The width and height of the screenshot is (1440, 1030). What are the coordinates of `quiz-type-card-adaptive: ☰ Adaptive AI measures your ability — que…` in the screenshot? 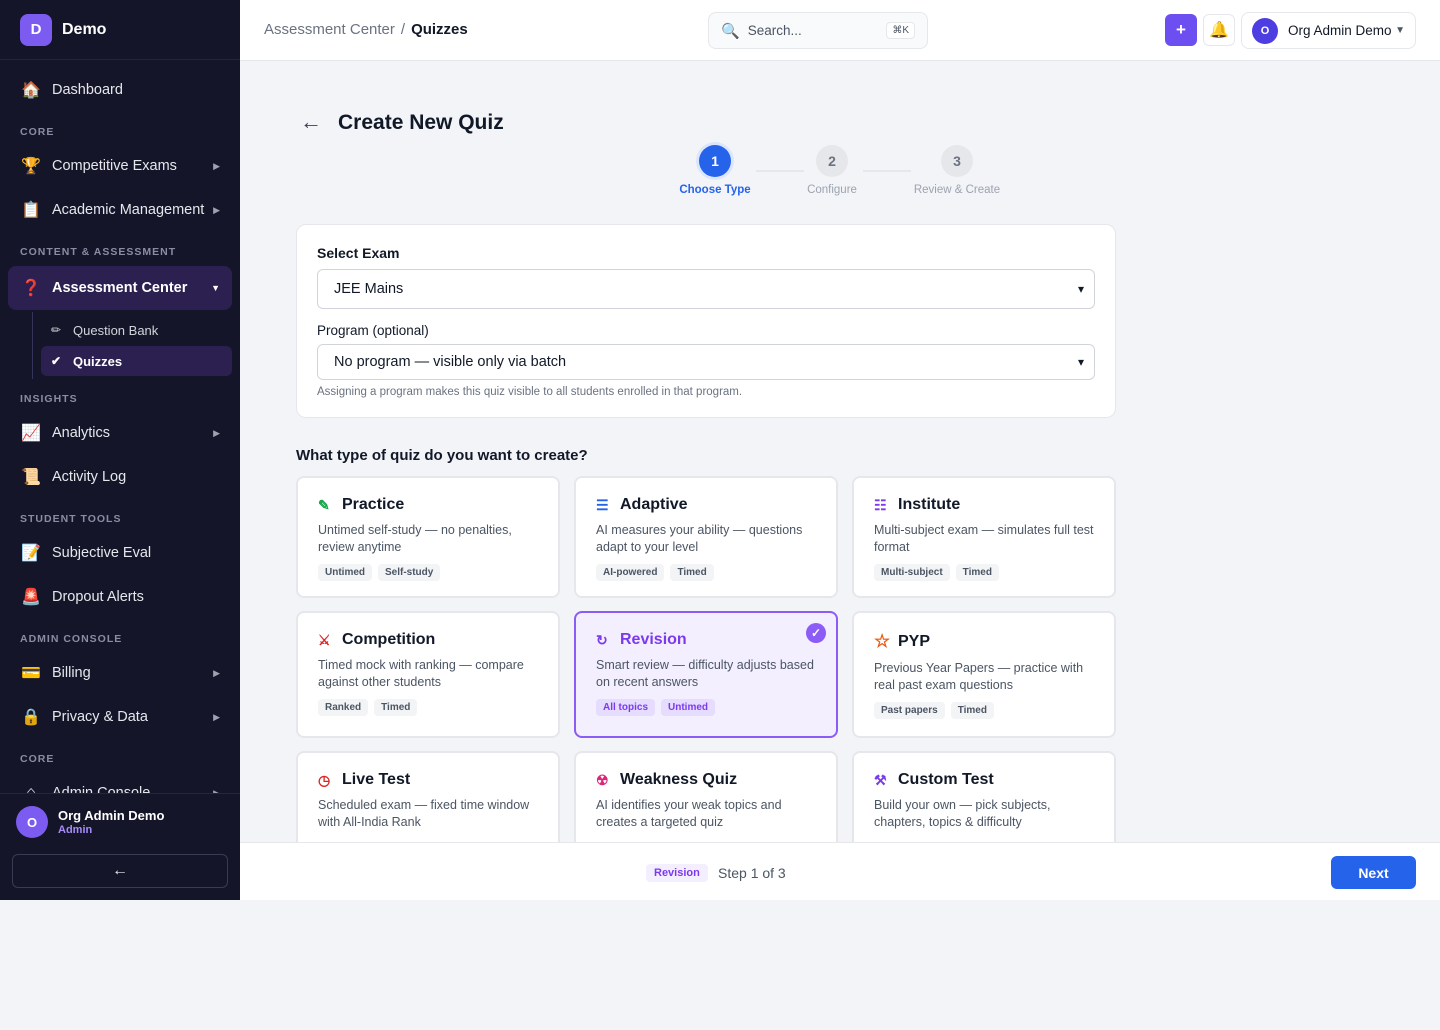 It's located at (706, 537).